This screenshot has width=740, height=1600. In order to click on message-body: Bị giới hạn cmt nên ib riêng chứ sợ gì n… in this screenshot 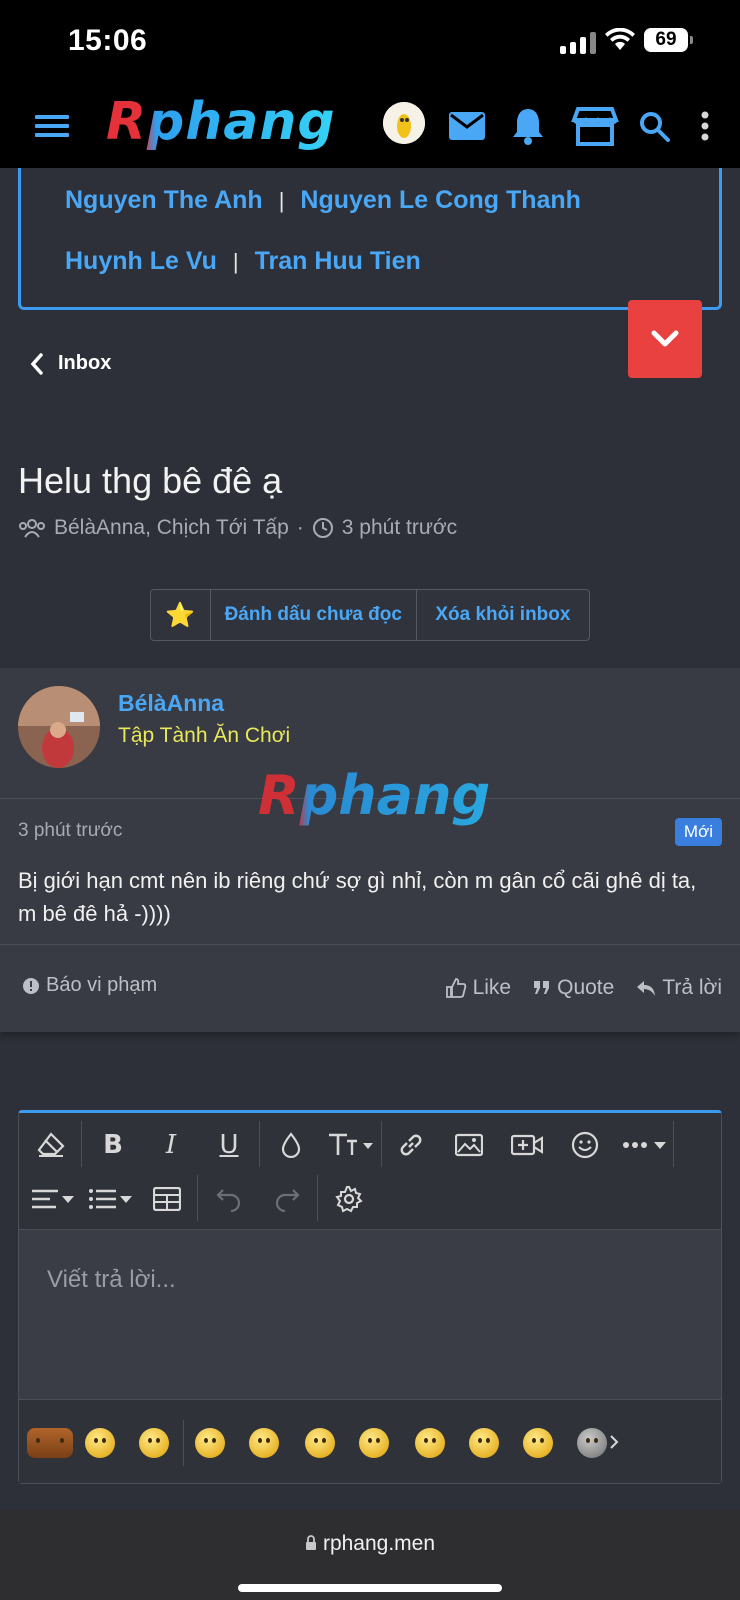, I will do `click(357, 897)`.